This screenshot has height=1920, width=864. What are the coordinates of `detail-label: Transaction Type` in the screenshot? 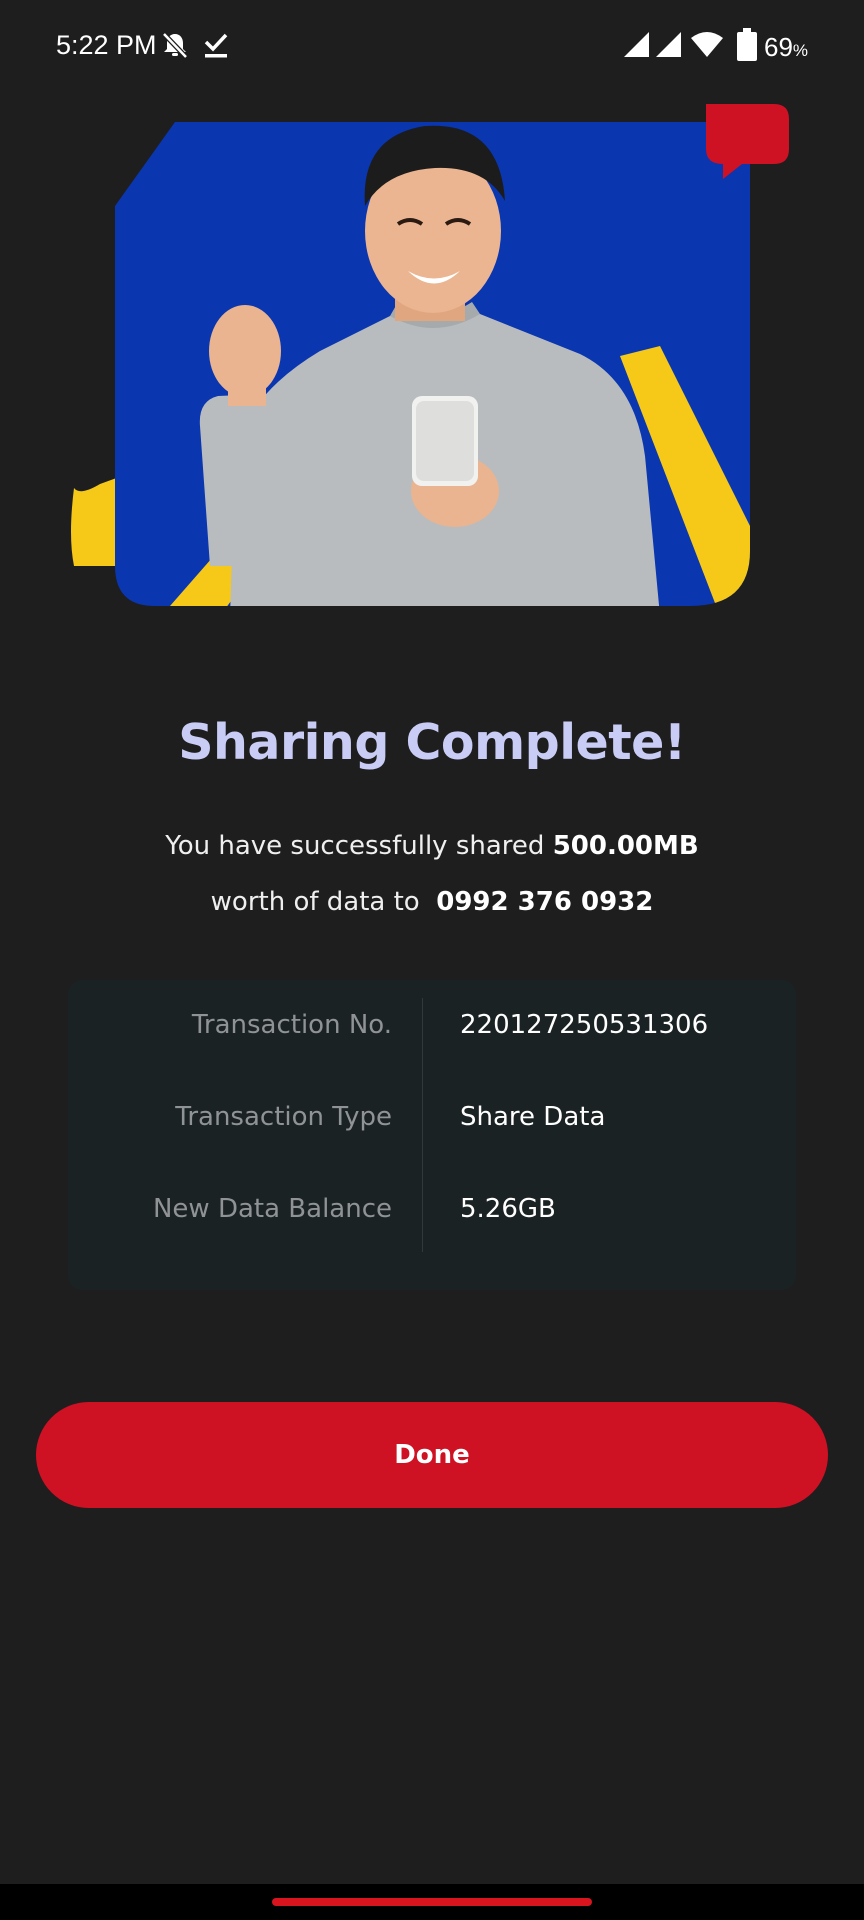 It's located at (283, 1117).